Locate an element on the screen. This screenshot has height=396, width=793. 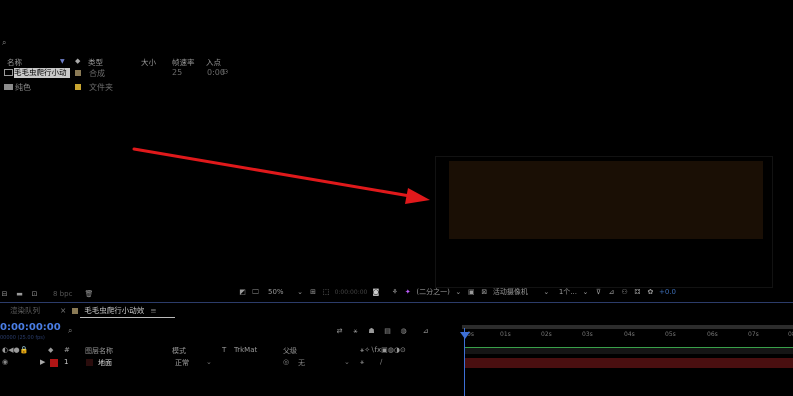
zoom-level: 50% is located at coordinates (276, 292).